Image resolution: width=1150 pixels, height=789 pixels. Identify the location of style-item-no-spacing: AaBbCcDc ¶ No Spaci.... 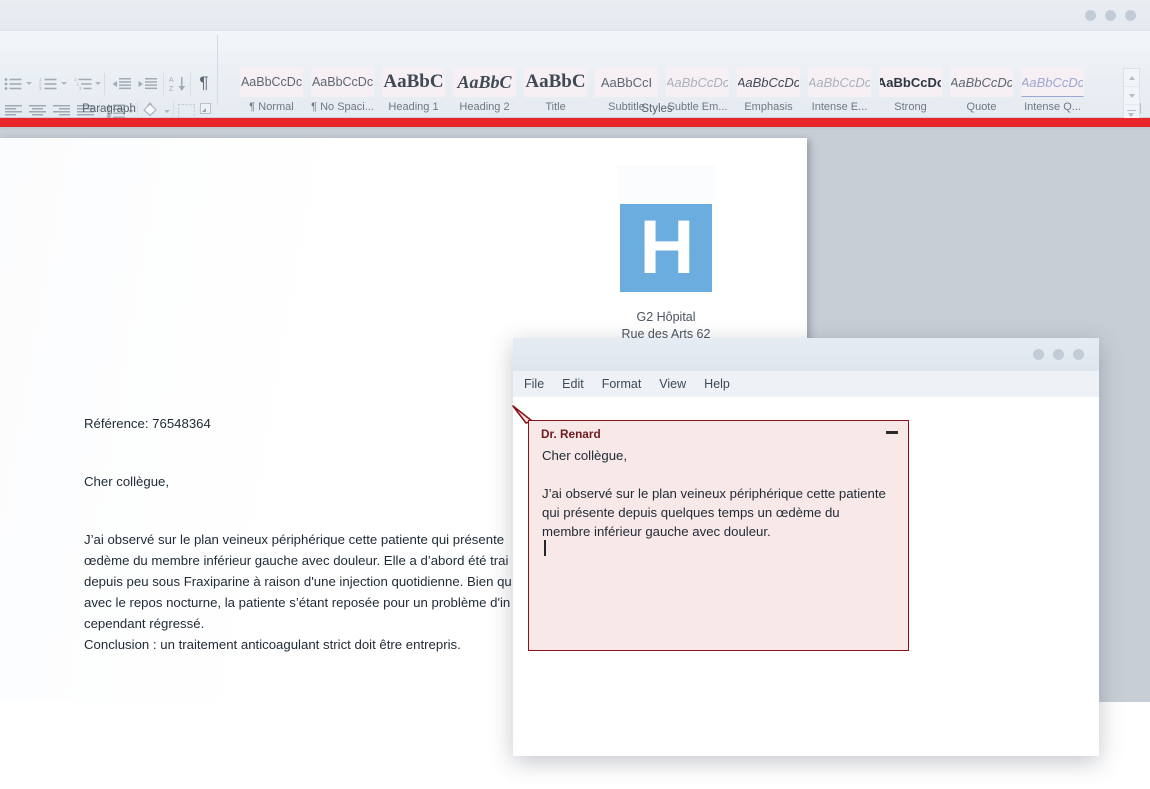
(342, 95).